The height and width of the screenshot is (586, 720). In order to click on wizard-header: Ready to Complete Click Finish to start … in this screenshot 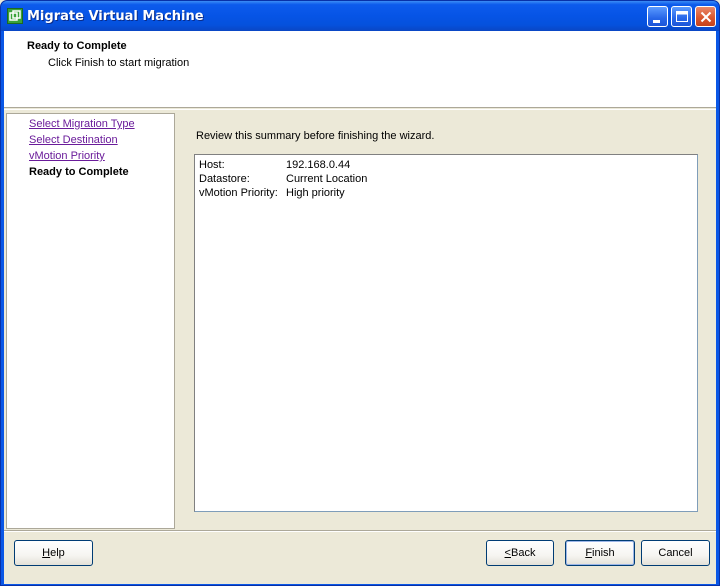, I will do `click(360, 69)`.